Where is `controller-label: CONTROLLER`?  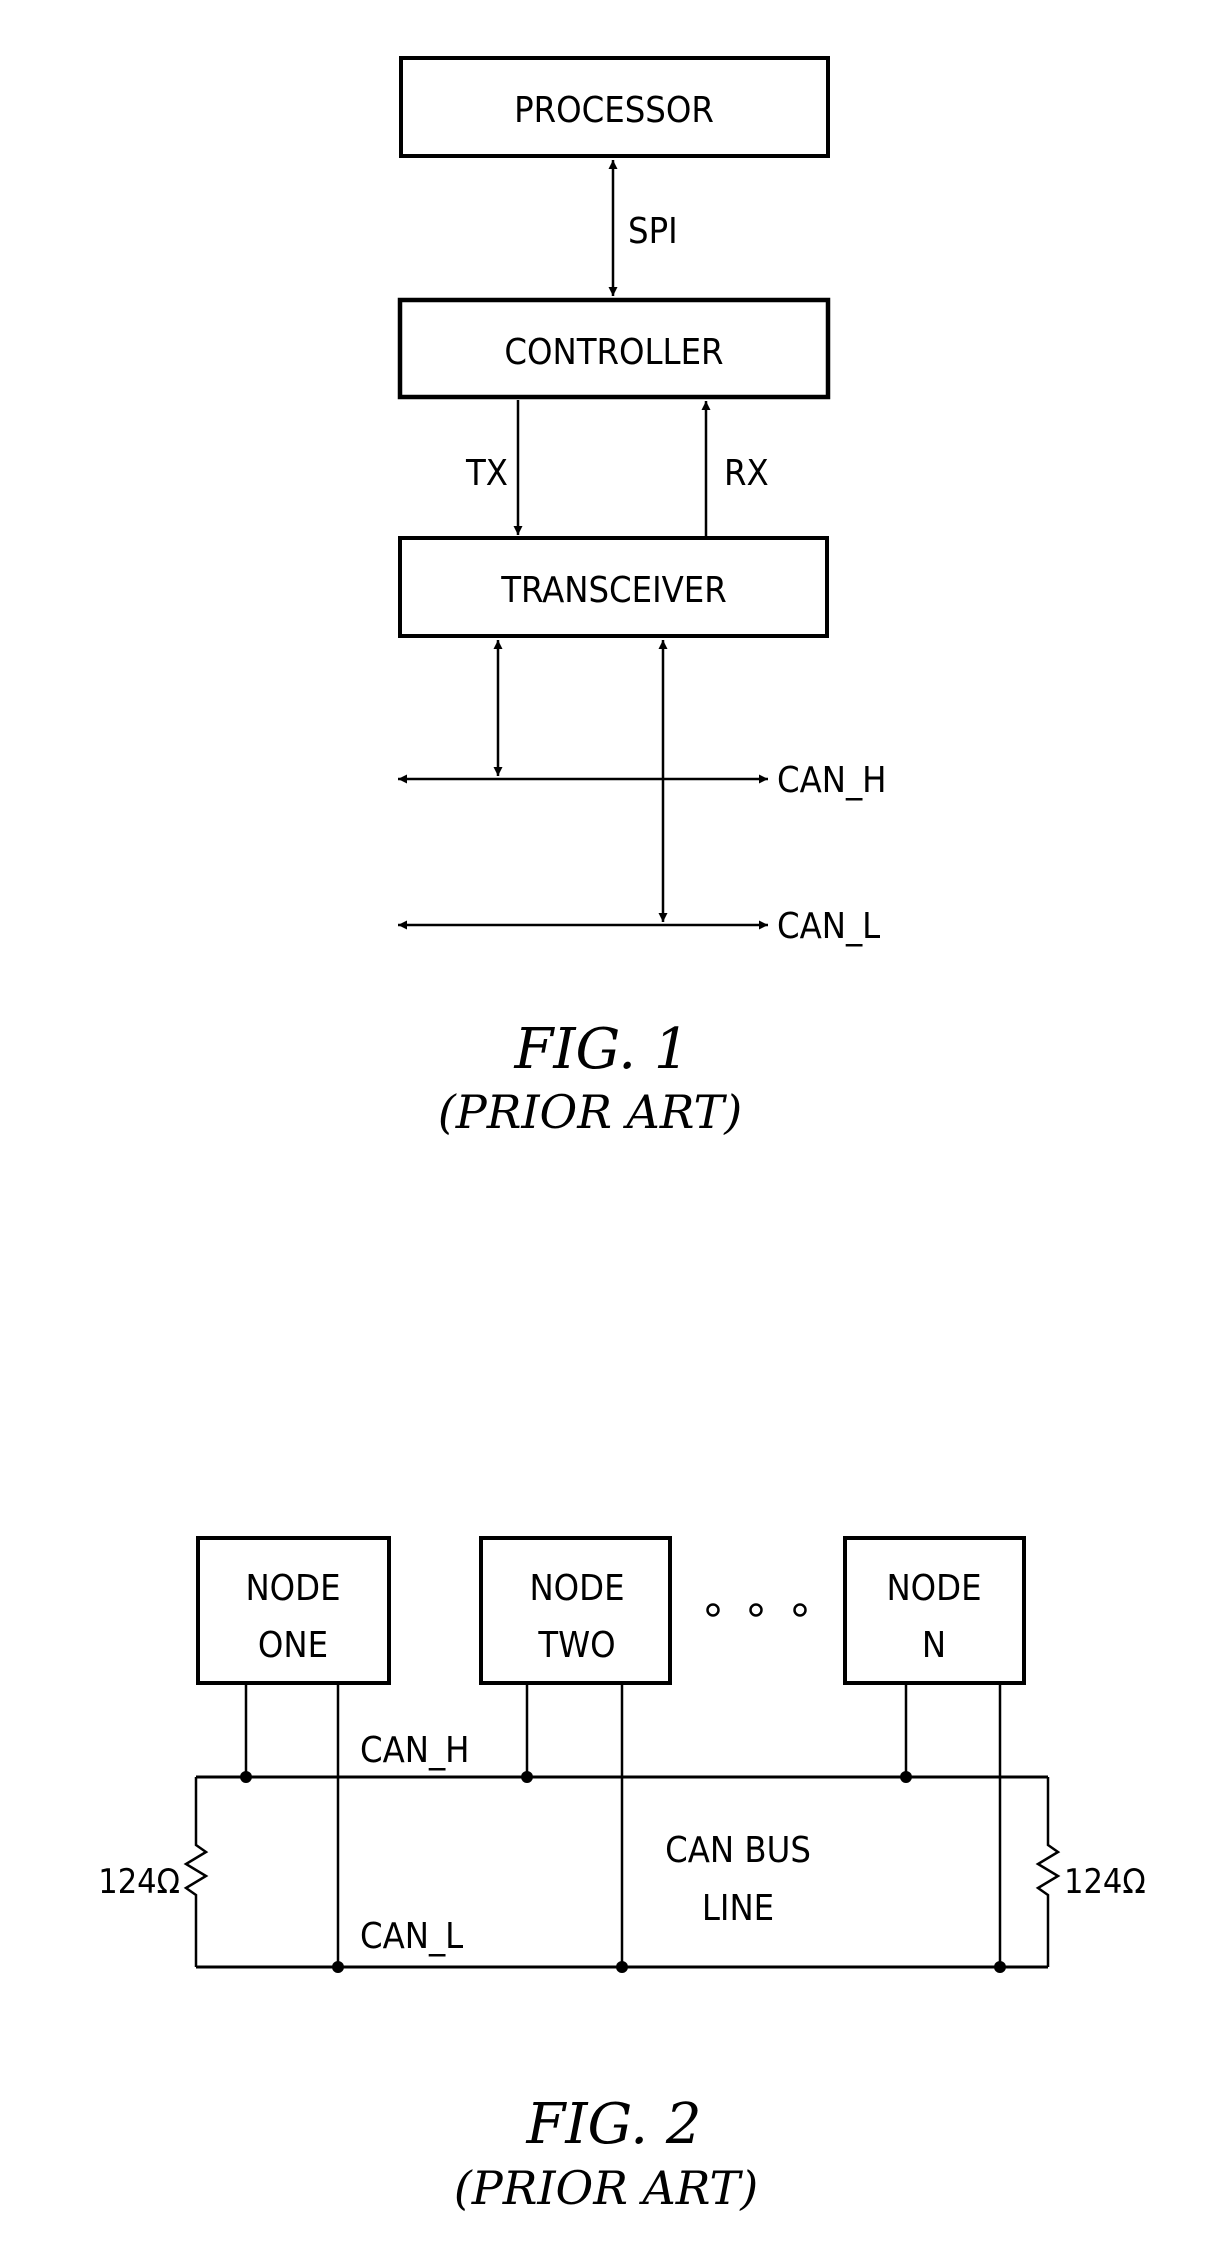
controller-label: CONTROLLER is located at coordinates (613, 352).